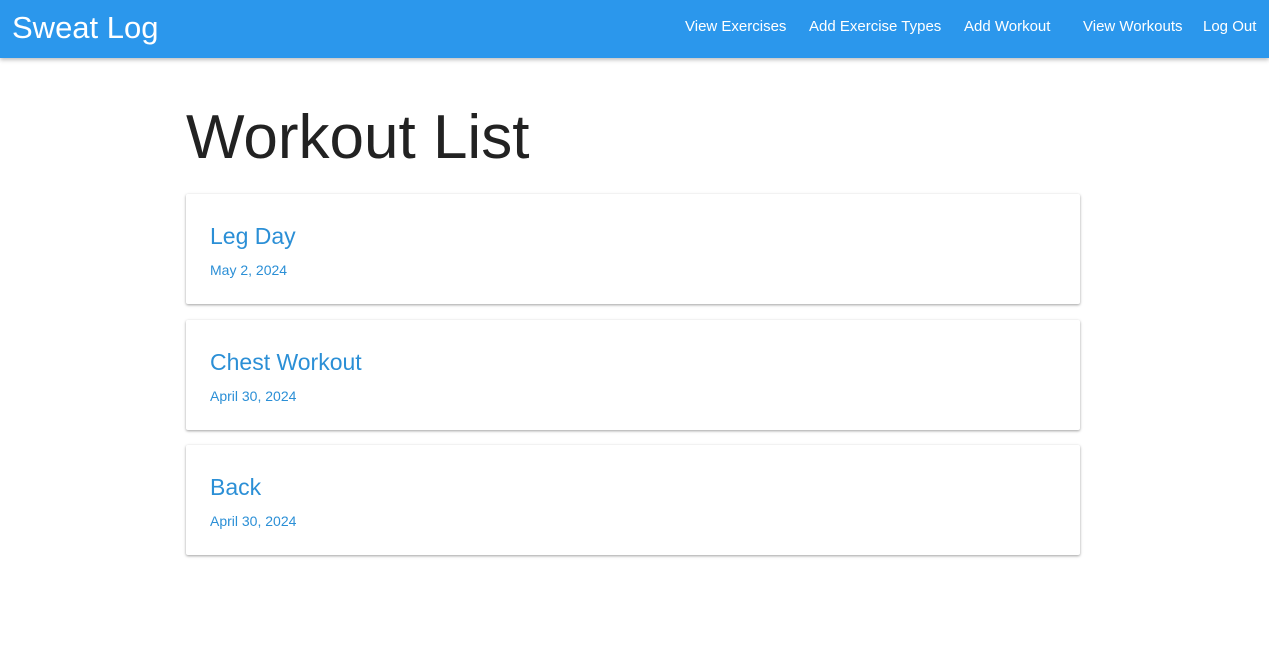 The width and height of the screenshot is (1269, 653). Describe the element at coordinates (735, 27) in the screenshot. I see `nav-view-exercises: View Exercises` at that location.